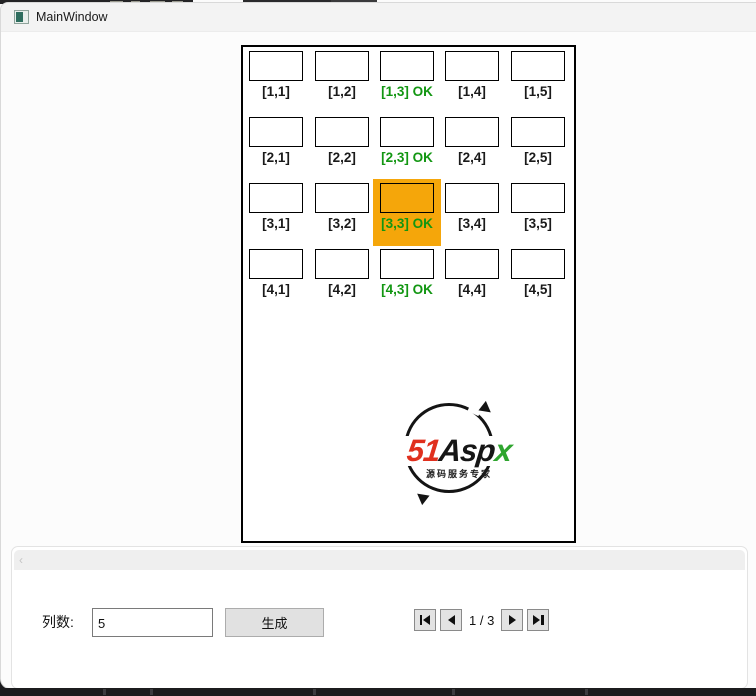 The width and height of the screenshot is (756, 696). Describe the element at coordinates (378, 692) in the screenshot. I see `taskbar-strip` at that location.